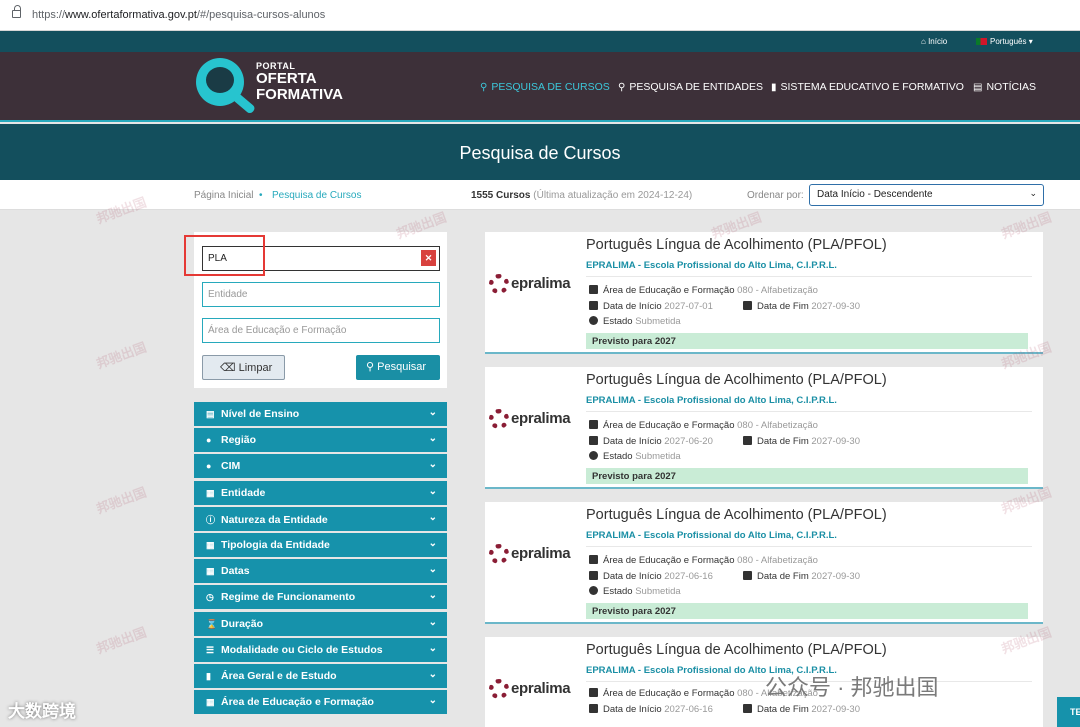 This screenshot has height=727, width=1080. Describe the element at coordinates (428, 258) in the screenshot. I see `clear-icon: ✕` at that location.